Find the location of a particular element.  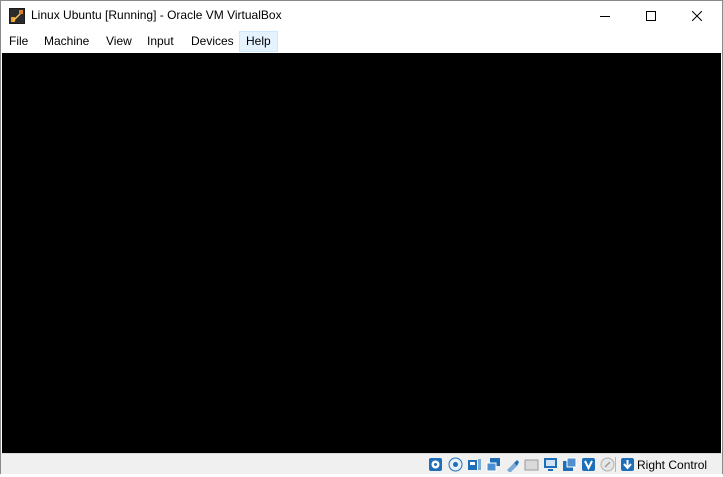

status-bar: Right Control is located at coordinates (361, 463).